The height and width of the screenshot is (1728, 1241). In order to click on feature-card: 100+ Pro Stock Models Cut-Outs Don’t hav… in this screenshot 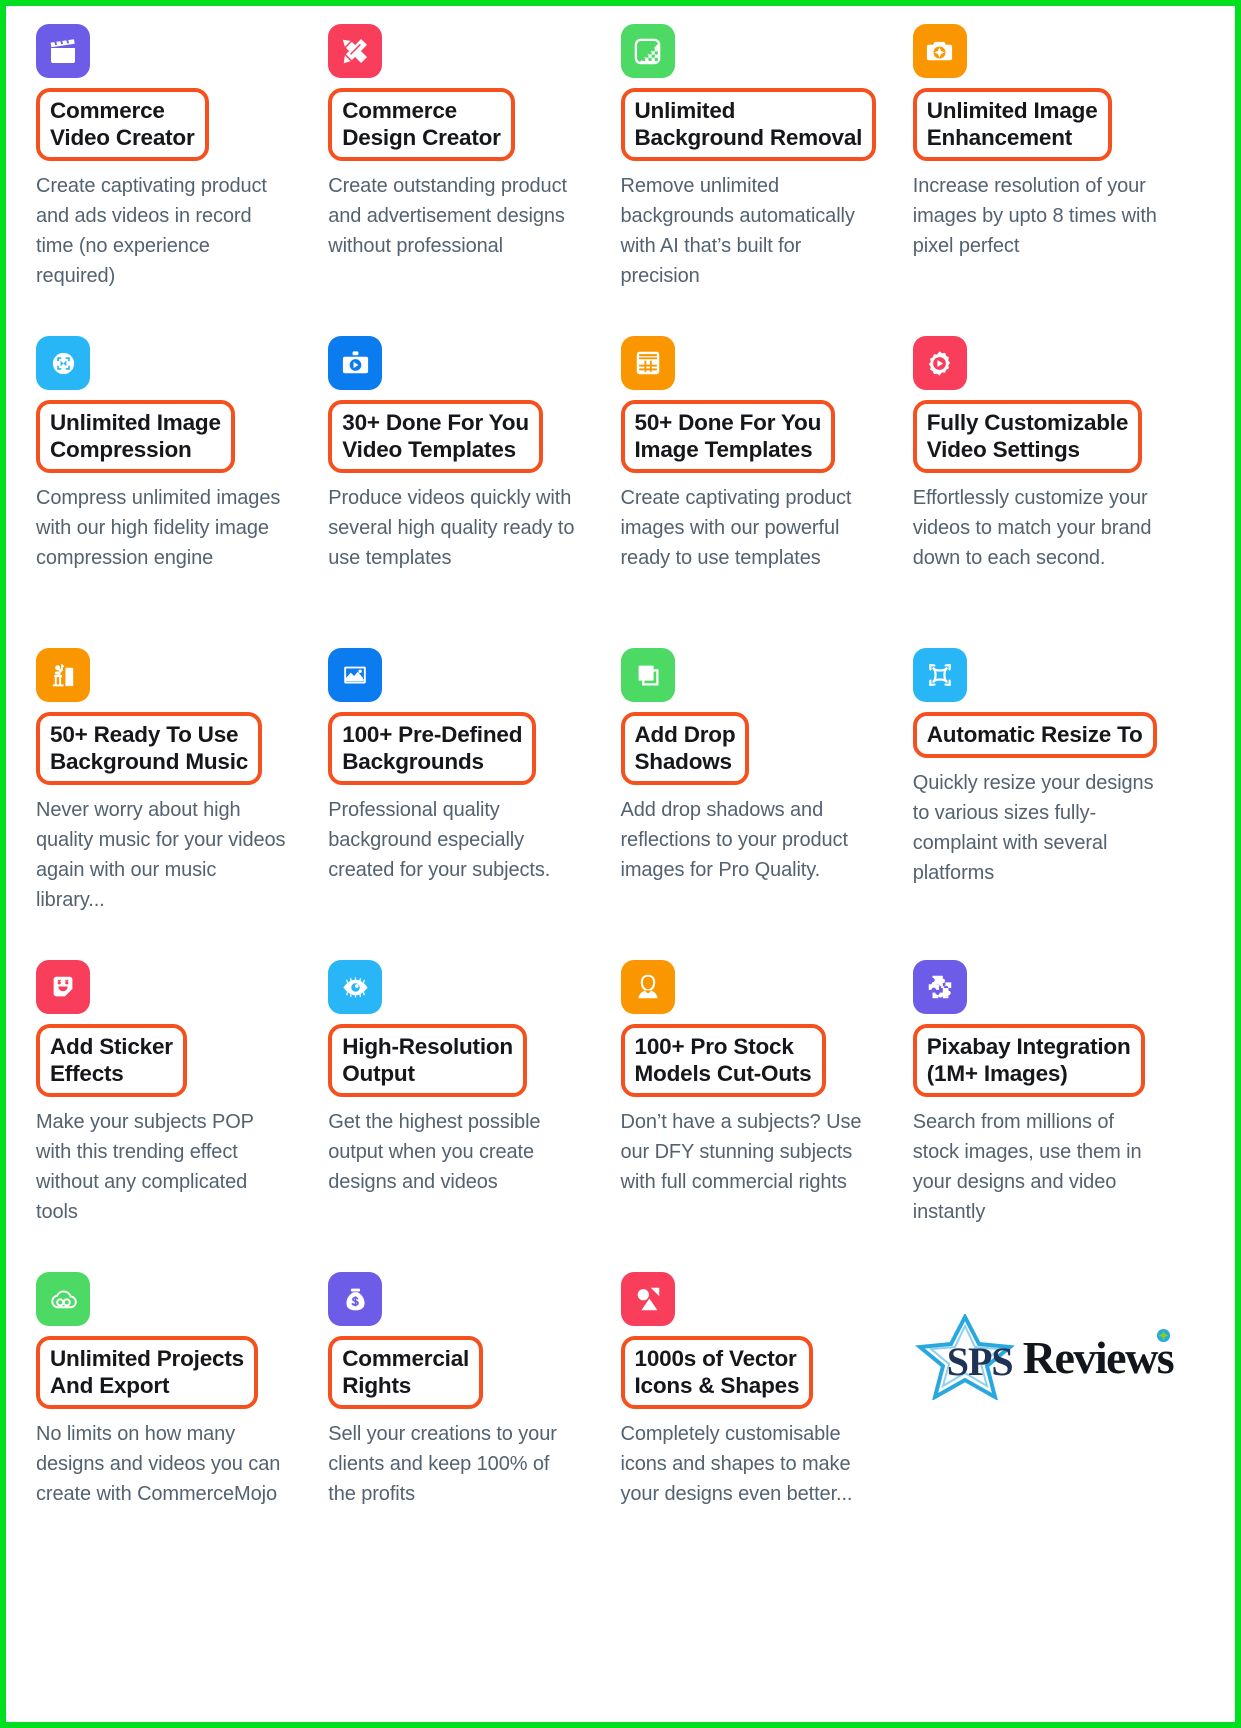, I will do `click(766, 1116)`.